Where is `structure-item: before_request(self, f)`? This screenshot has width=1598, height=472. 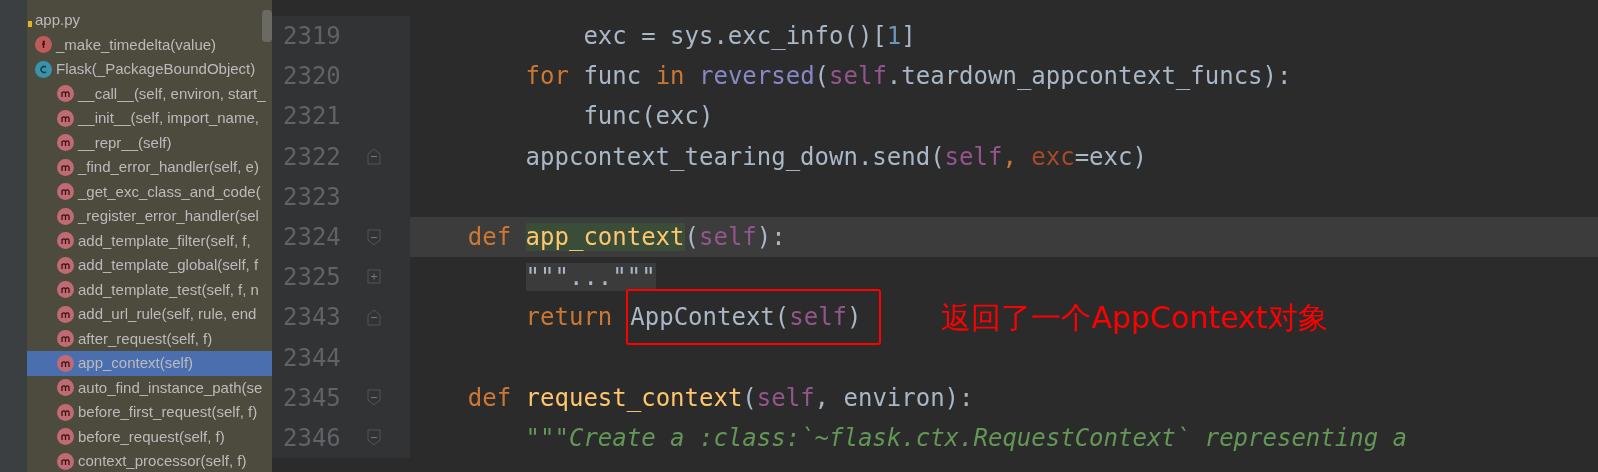 structure-item: before_request(self, f) is located at coordinates (149, 436).